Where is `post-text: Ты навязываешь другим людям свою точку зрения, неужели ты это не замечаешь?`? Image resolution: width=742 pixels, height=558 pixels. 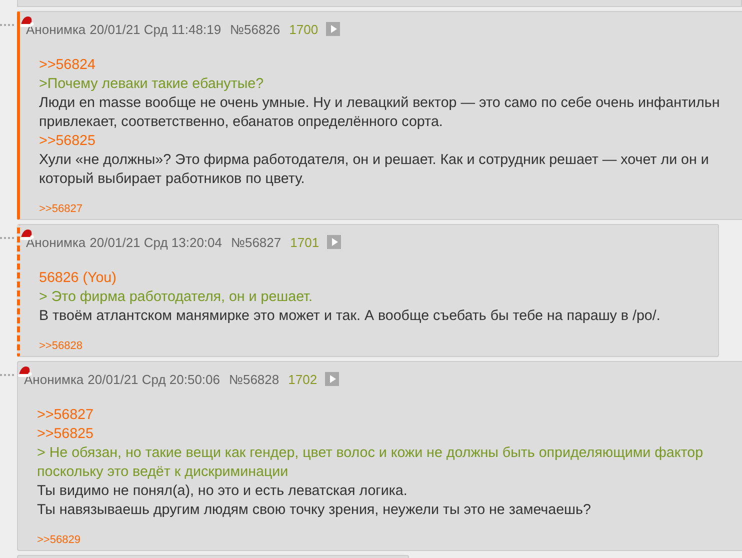 post-text: Ты навязываешь другим людям свою точку зрения, неужели ты это не замечаешь? is located at coordinates (314, 510).